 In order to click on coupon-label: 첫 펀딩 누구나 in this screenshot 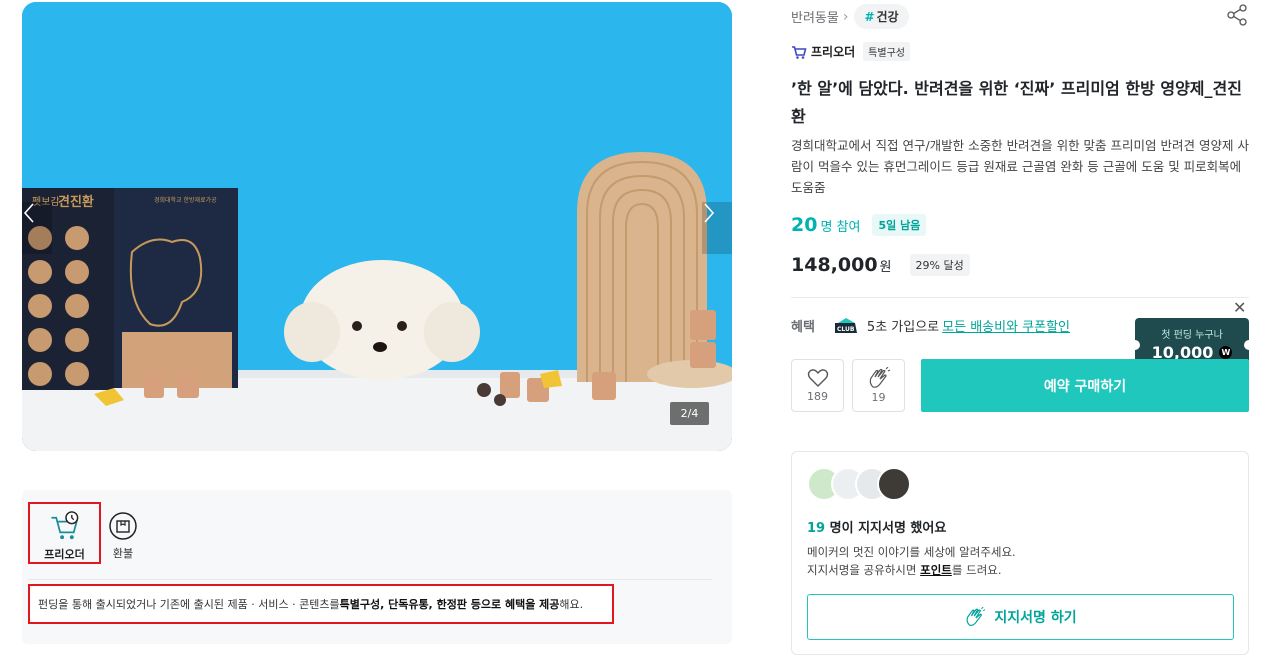, I will do `click(1192, 335)`.